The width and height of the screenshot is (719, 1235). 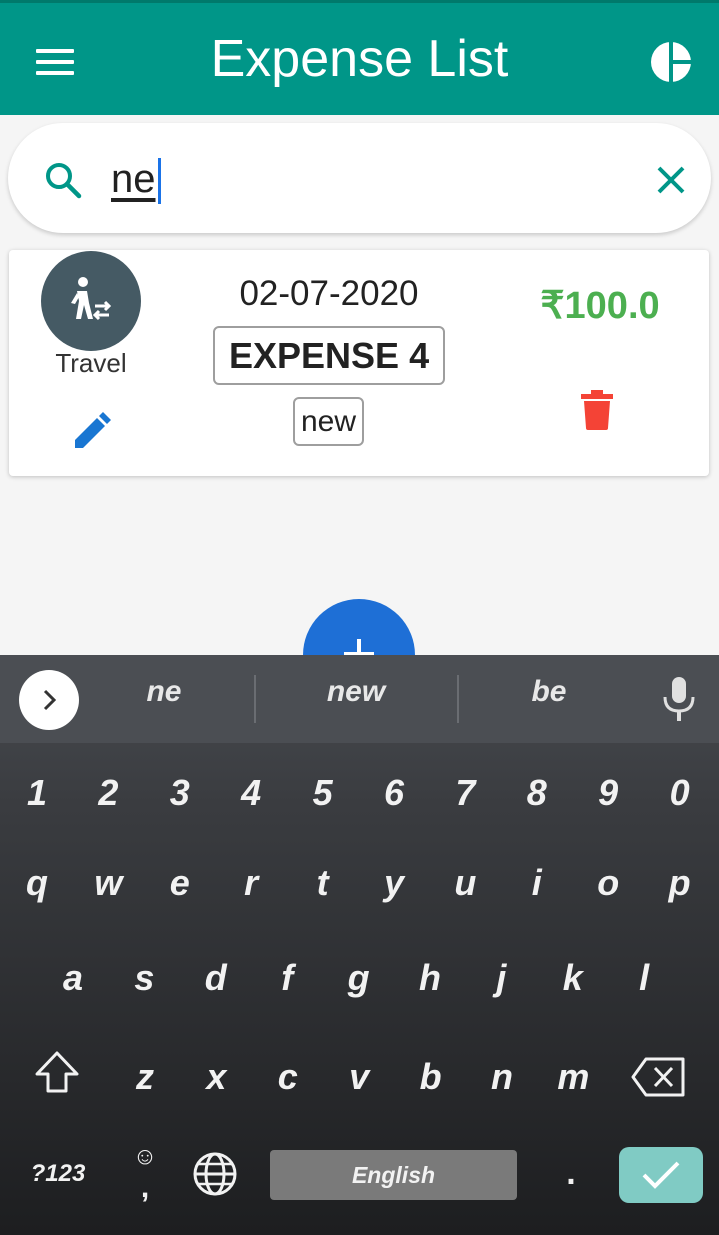 I want to click on shift-key, so click(x=56, y=1072).